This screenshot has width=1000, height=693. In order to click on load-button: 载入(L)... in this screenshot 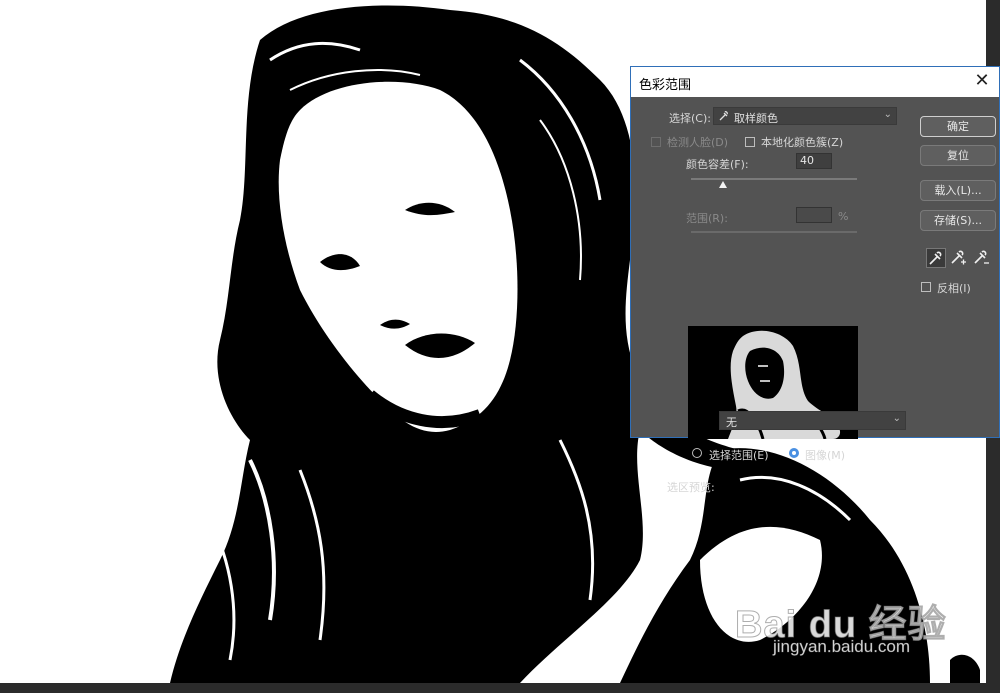, I will do `click(958, 190)`.